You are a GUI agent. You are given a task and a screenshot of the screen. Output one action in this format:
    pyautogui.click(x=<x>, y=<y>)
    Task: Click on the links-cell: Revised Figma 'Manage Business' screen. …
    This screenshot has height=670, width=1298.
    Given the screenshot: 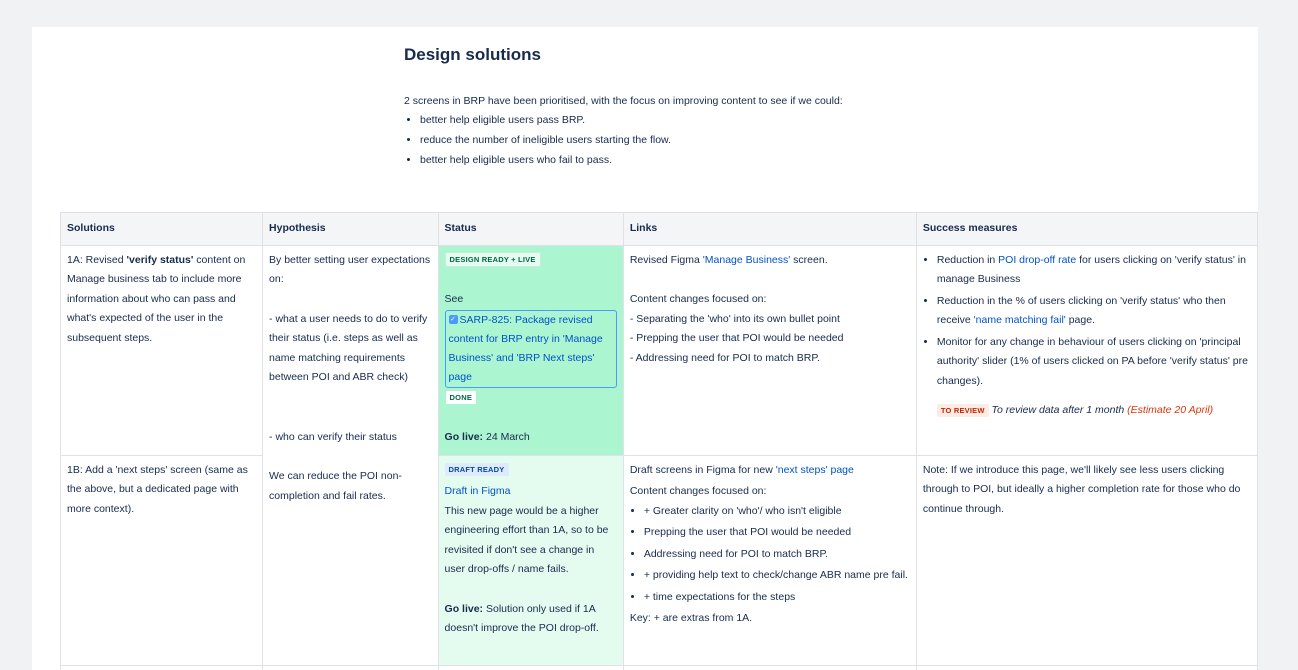 What is the action you would take?
    pyautogui.click(x=769, y=350)
    